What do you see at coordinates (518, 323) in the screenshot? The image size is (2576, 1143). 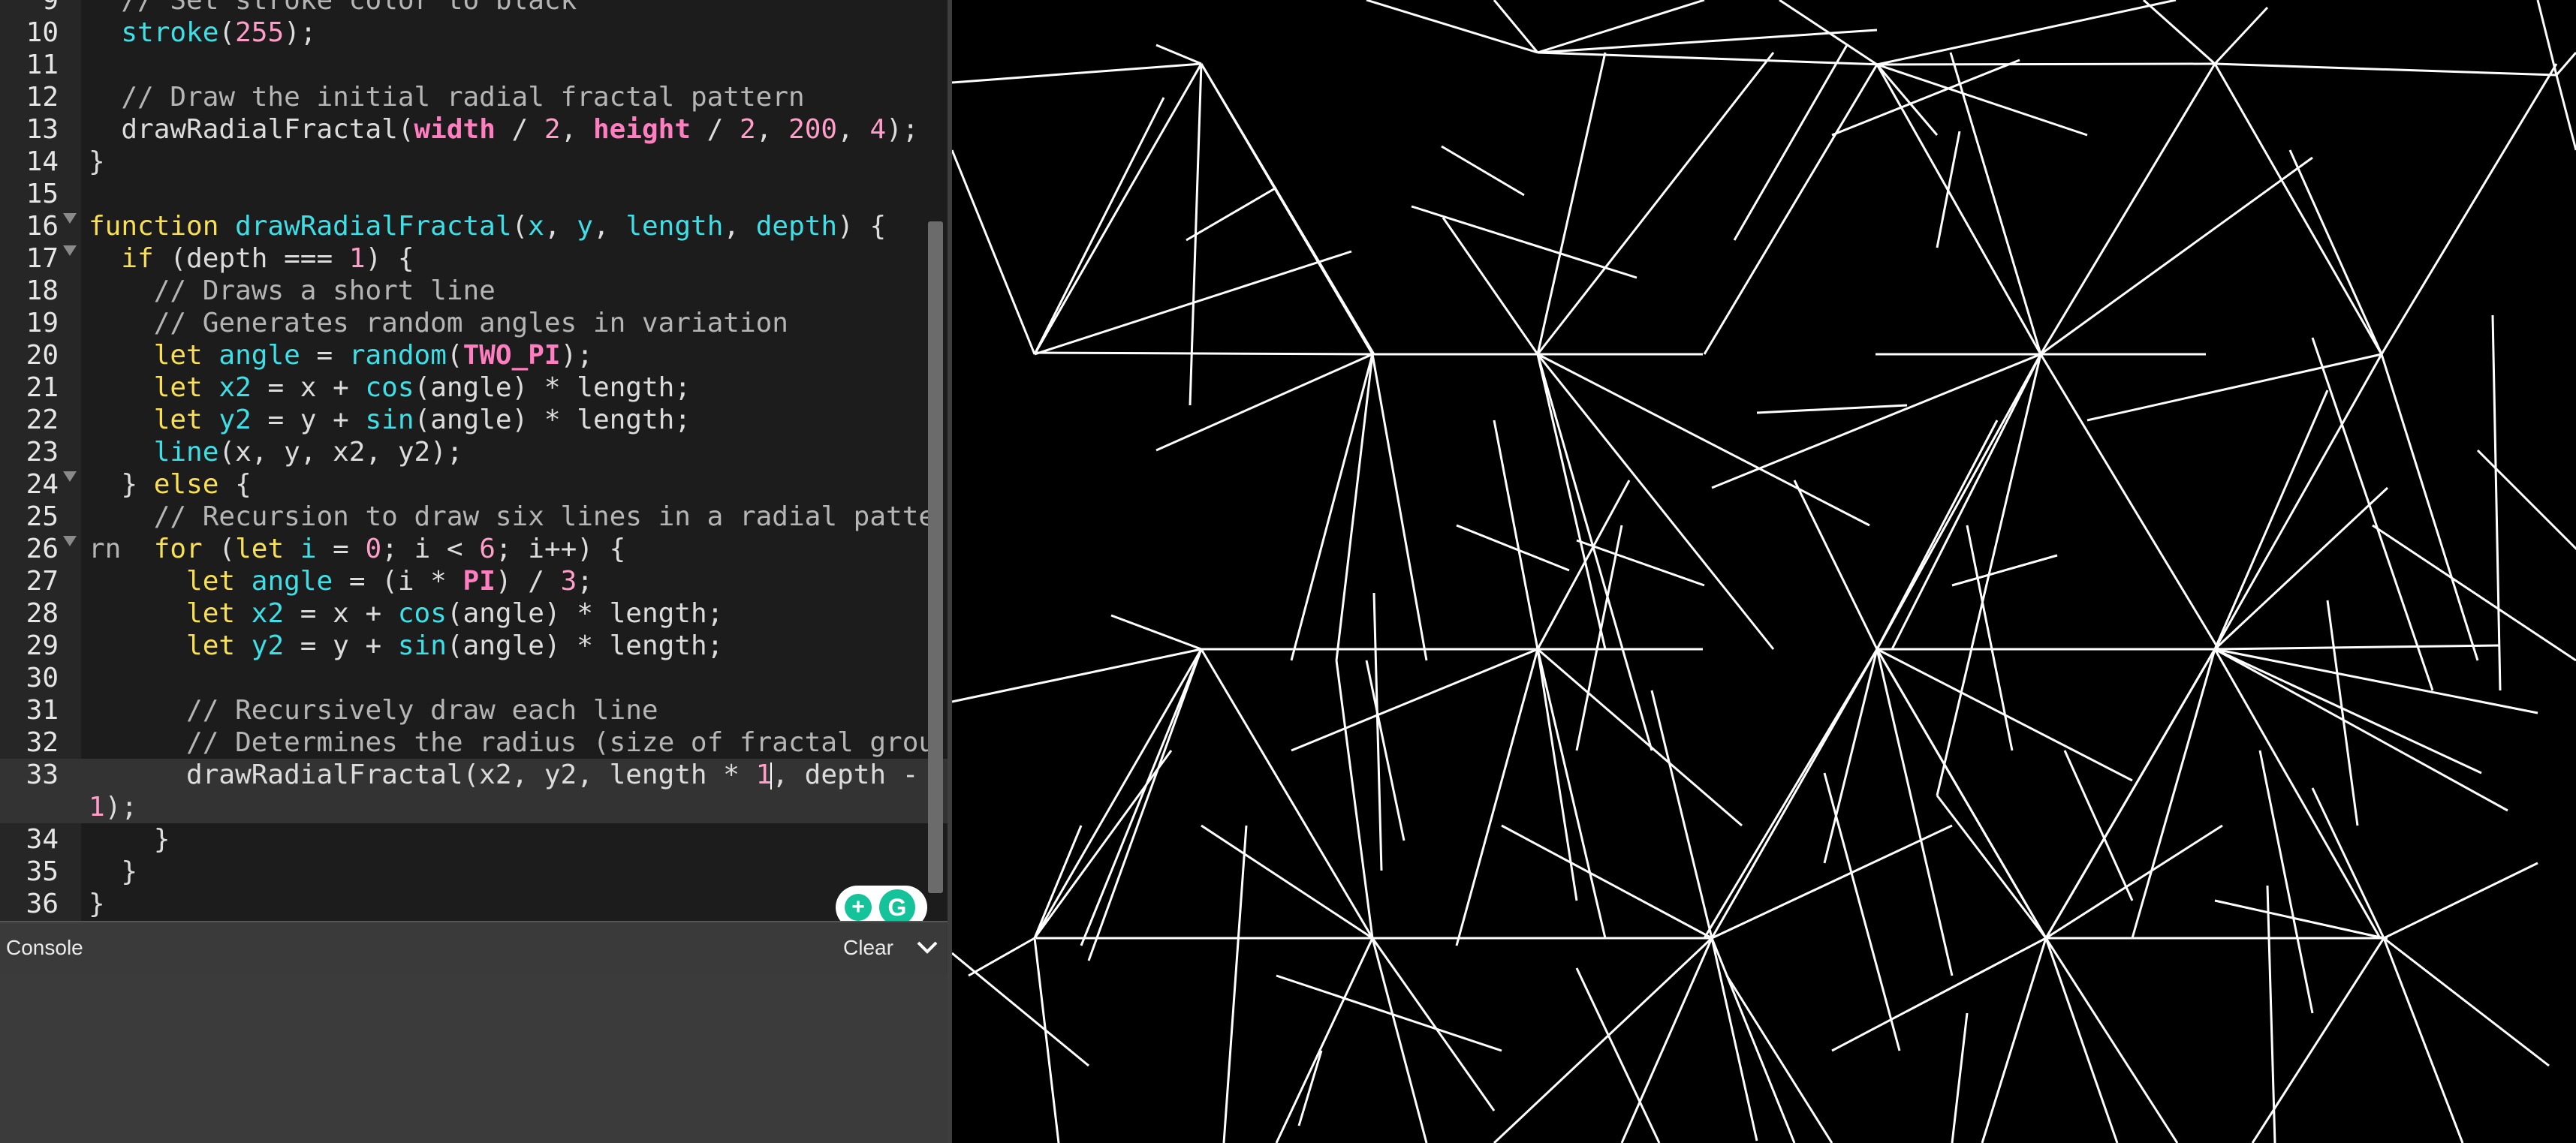 I see `code-text: // Generates random angles in variation` at bounding box center [518, 323].